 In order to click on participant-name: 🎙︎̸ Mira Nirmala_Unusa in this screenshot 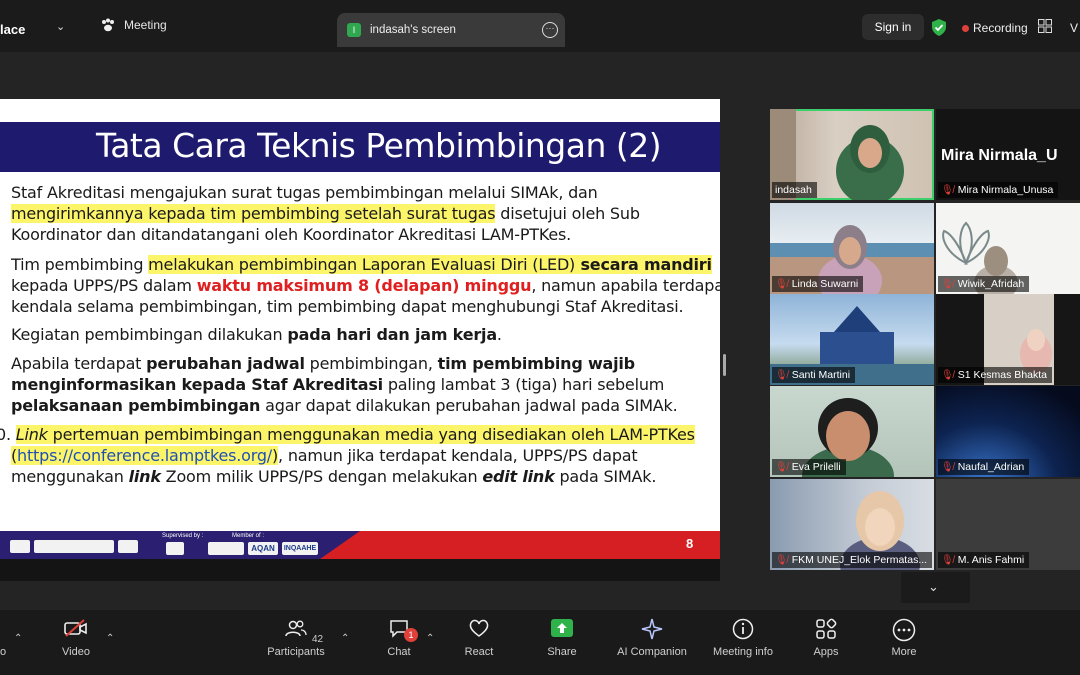, I will do `click(998, 190)`.